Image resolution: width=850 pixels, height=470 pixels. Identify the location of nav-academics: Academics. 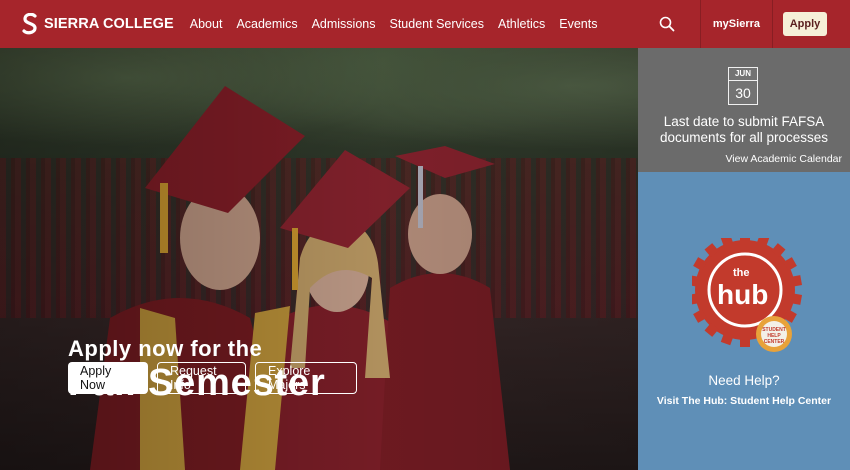
(266, 24).